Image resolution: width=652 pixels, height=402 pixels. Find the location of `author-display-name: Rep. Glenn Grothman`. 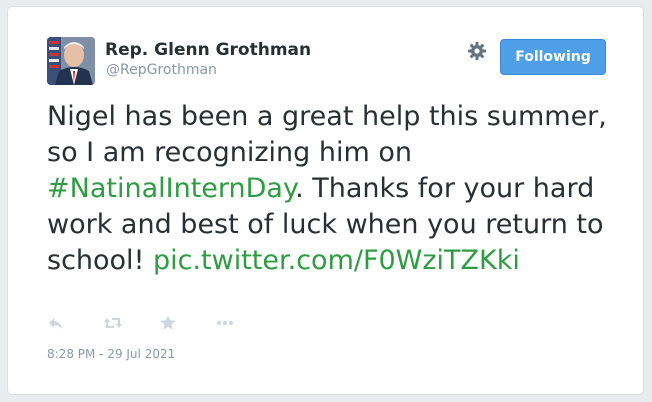

author-display-name: Rep. Glenn Grothman is located at coordinates (208, 50).